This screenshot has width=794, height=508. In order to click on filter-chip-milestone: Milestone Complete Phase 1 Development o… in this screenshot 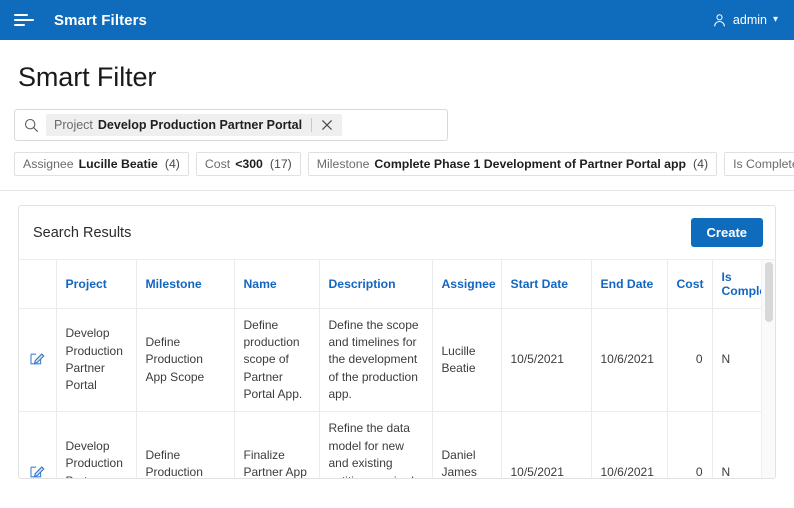, I will do `click(512, 164)`.